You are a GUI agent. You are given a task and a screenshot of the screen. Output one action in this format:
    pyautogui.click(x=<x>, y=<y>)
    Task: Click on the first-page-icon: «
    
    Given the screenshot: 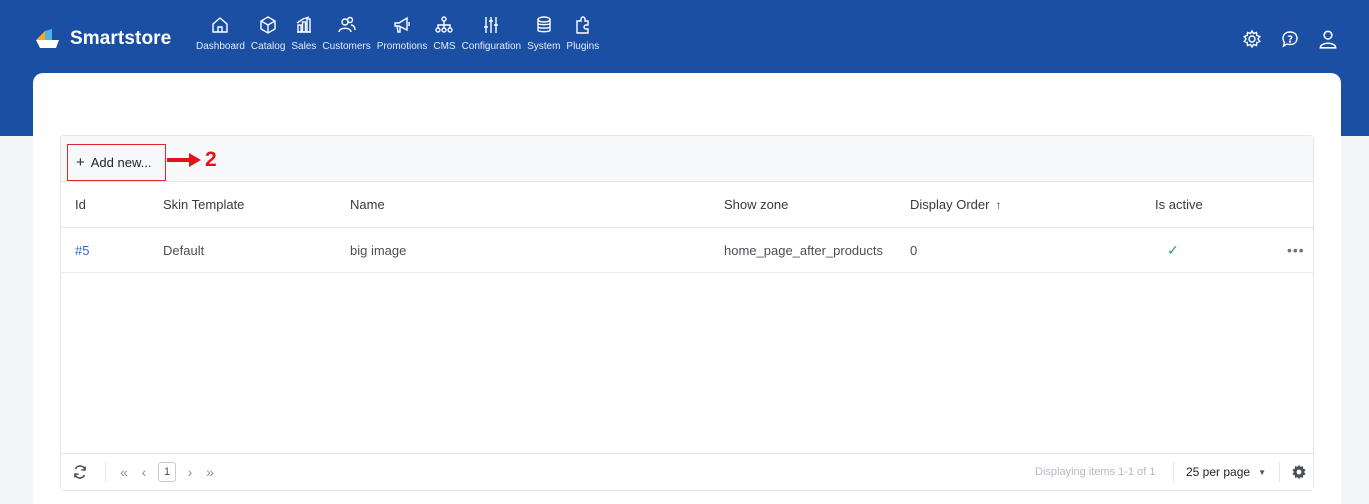 What is the action you would take?
    pyautogui.click(x=124, y=472)
    